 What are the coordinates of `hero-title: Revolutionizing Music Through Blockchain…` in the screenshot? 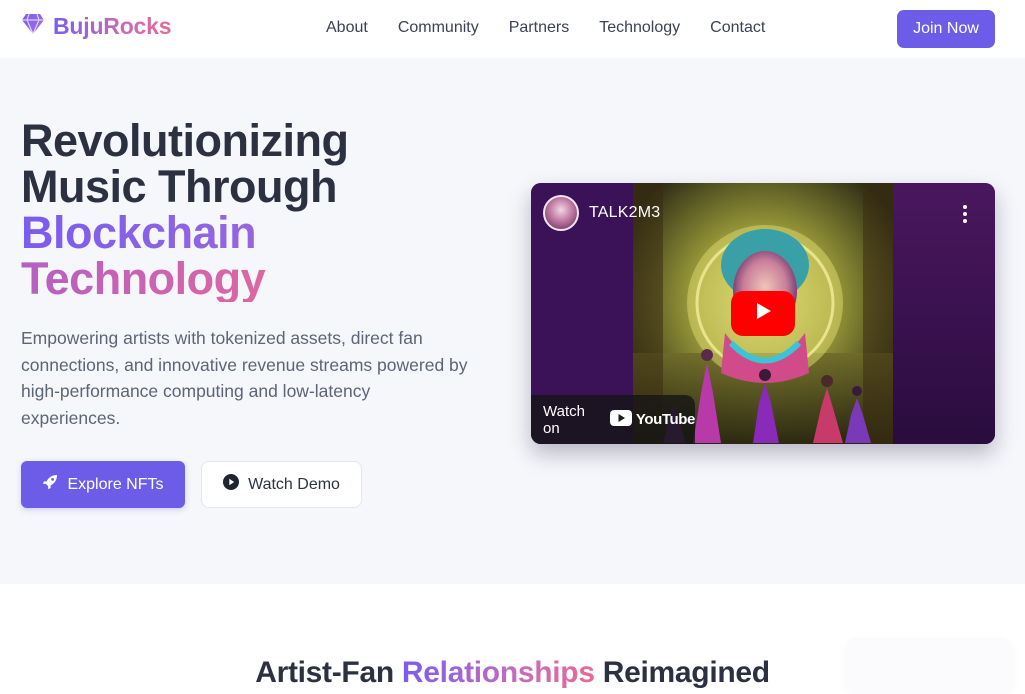 It's located at (185, 208).